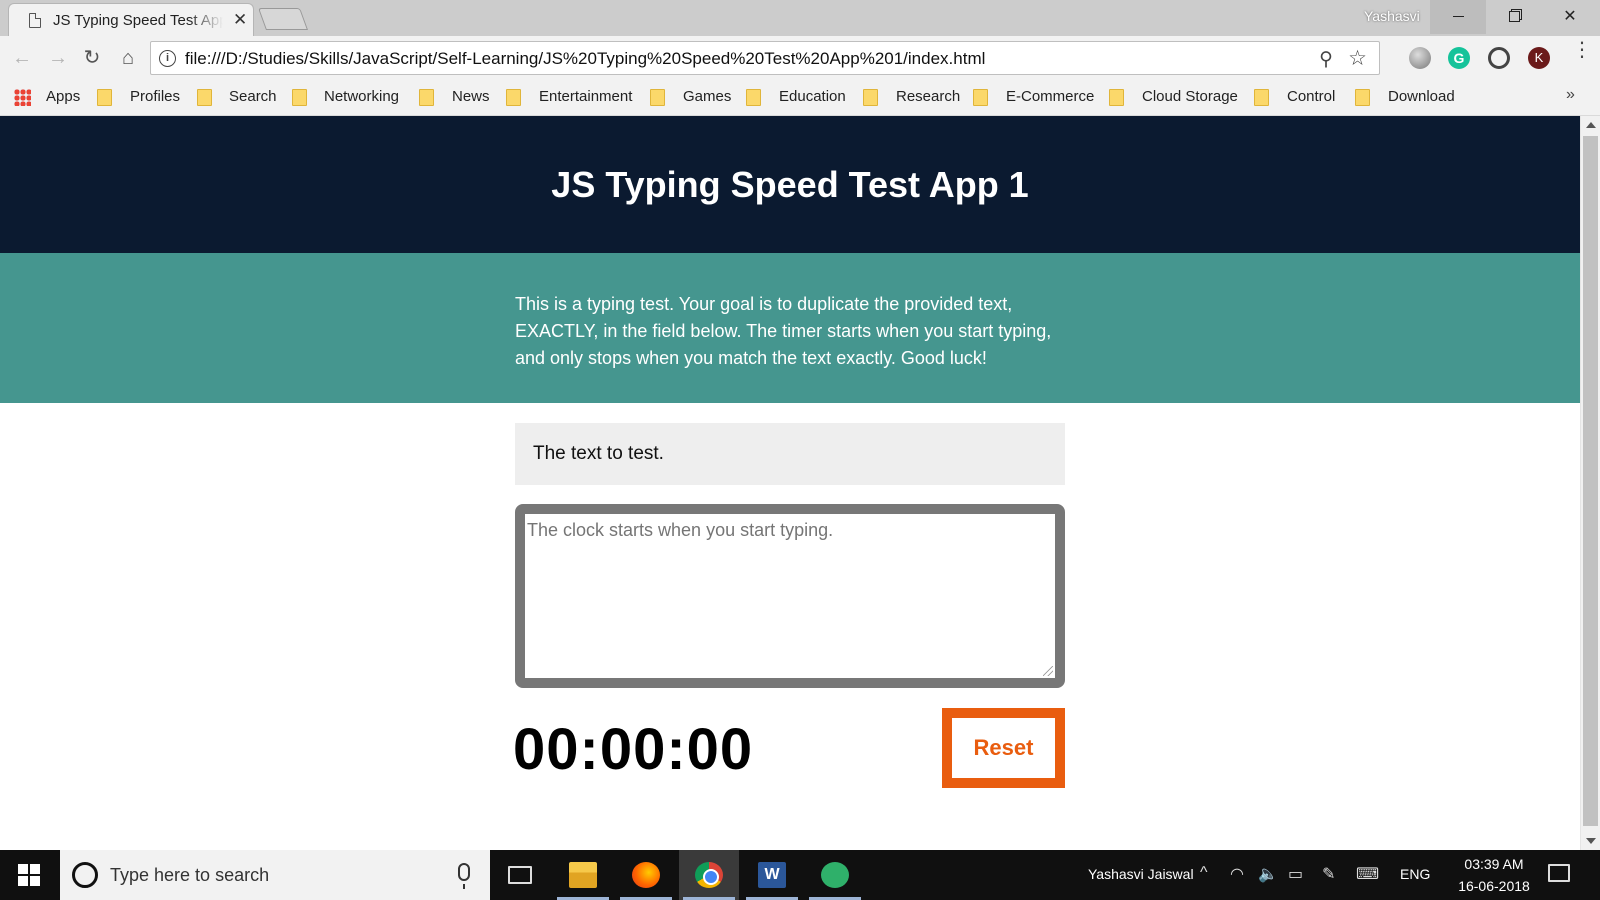  Describe the element at coordinates (1204, 873) in the screenshot. I see `show-hidden-icons-chevron-icon: ^` at that location.